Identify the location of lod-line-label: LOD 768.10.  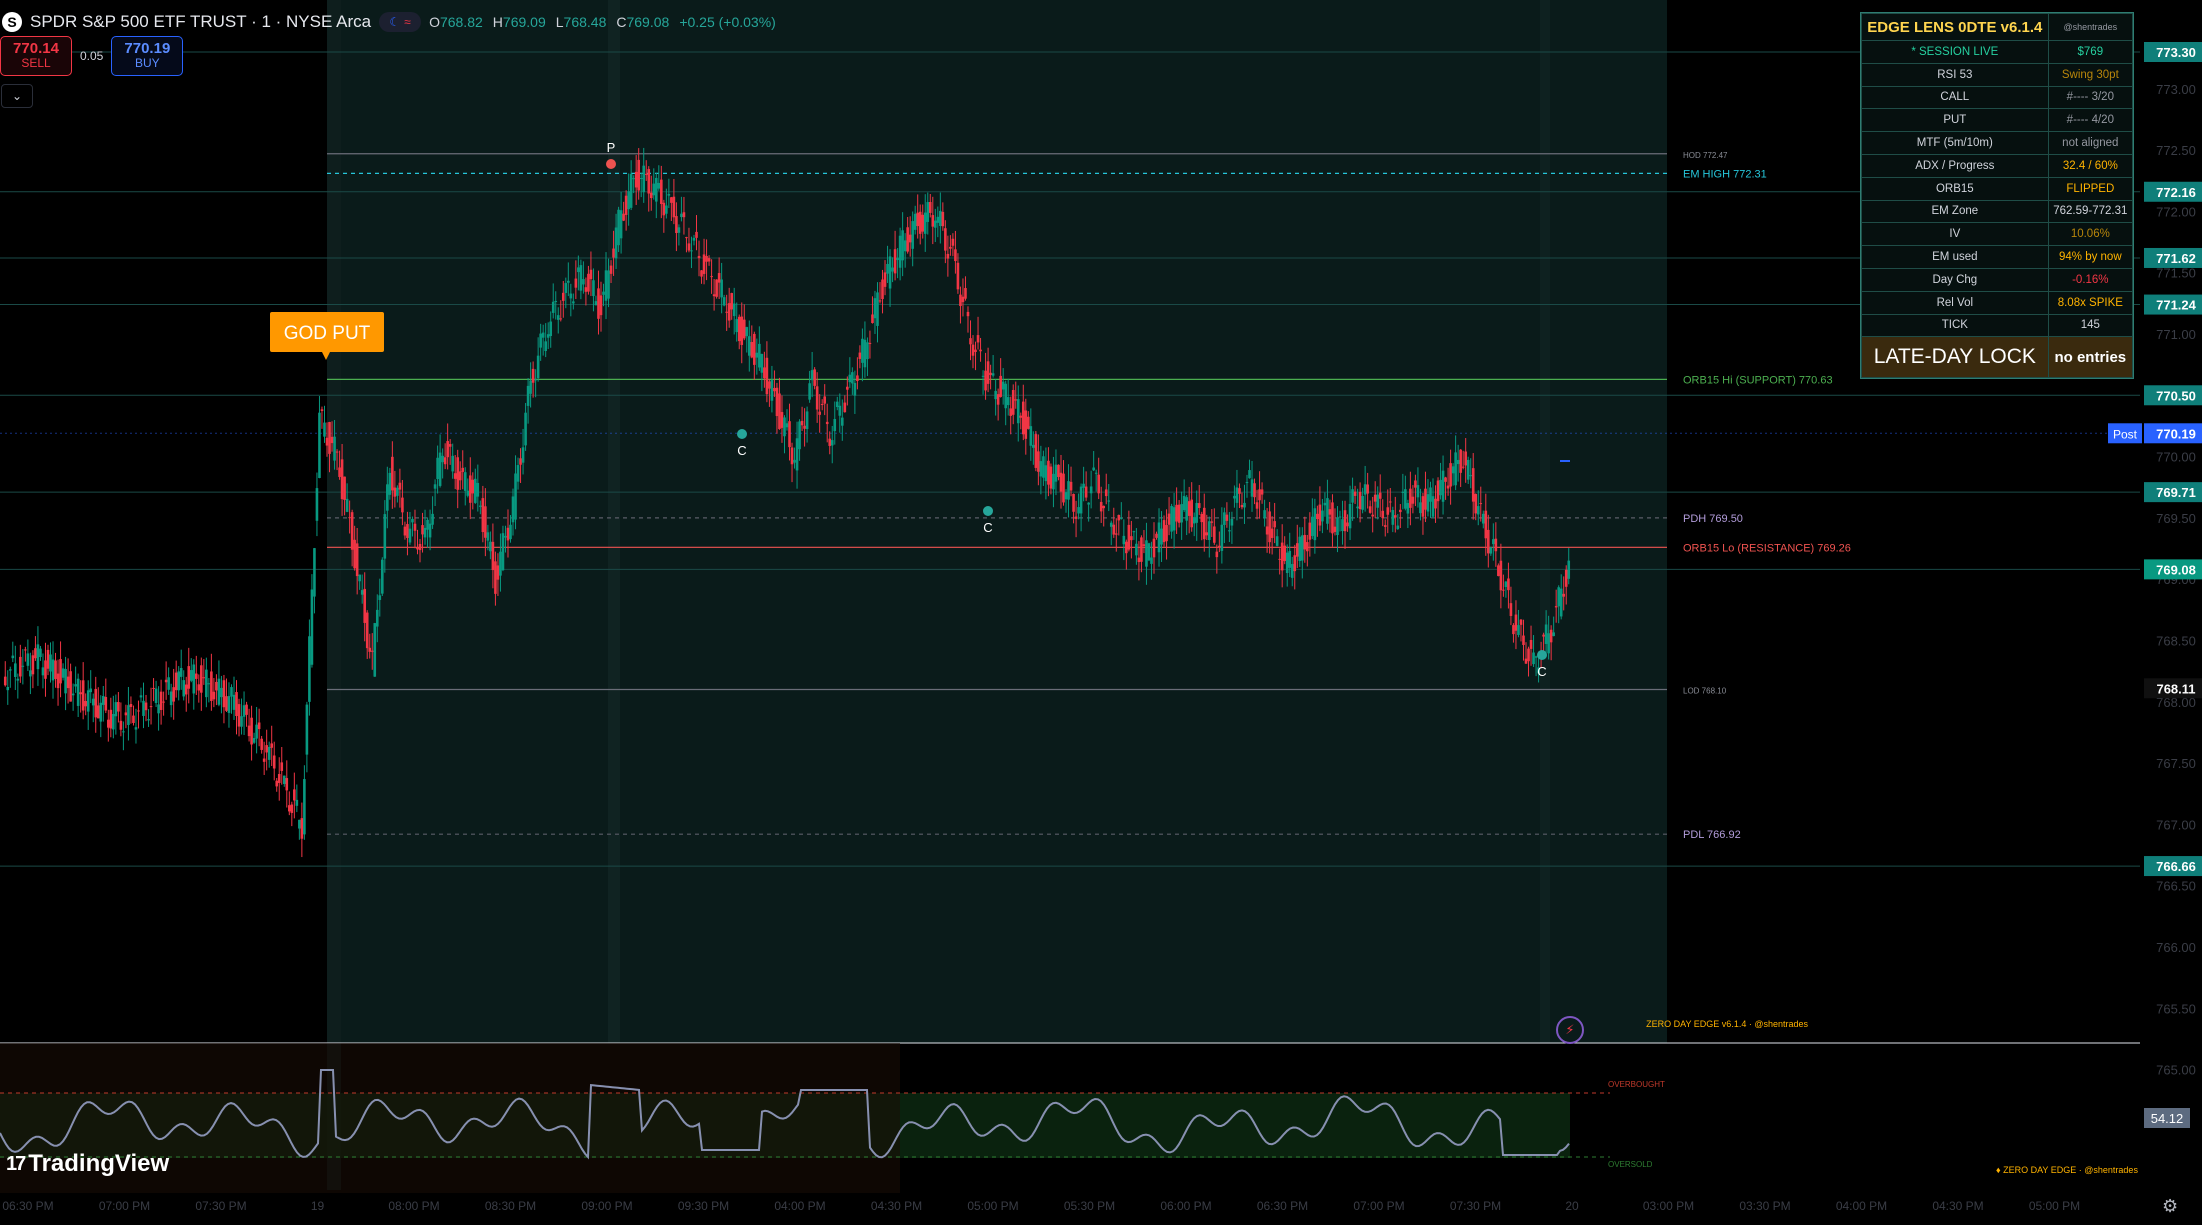
(1705, 691).